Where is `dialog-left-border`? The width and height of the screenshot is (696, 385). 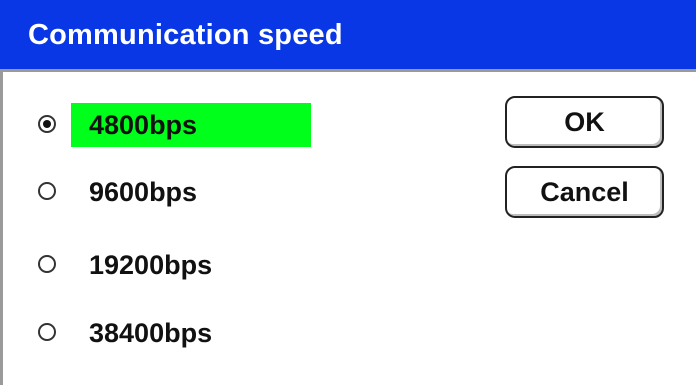
dialog-left-border is located at coordinates (1, 228).